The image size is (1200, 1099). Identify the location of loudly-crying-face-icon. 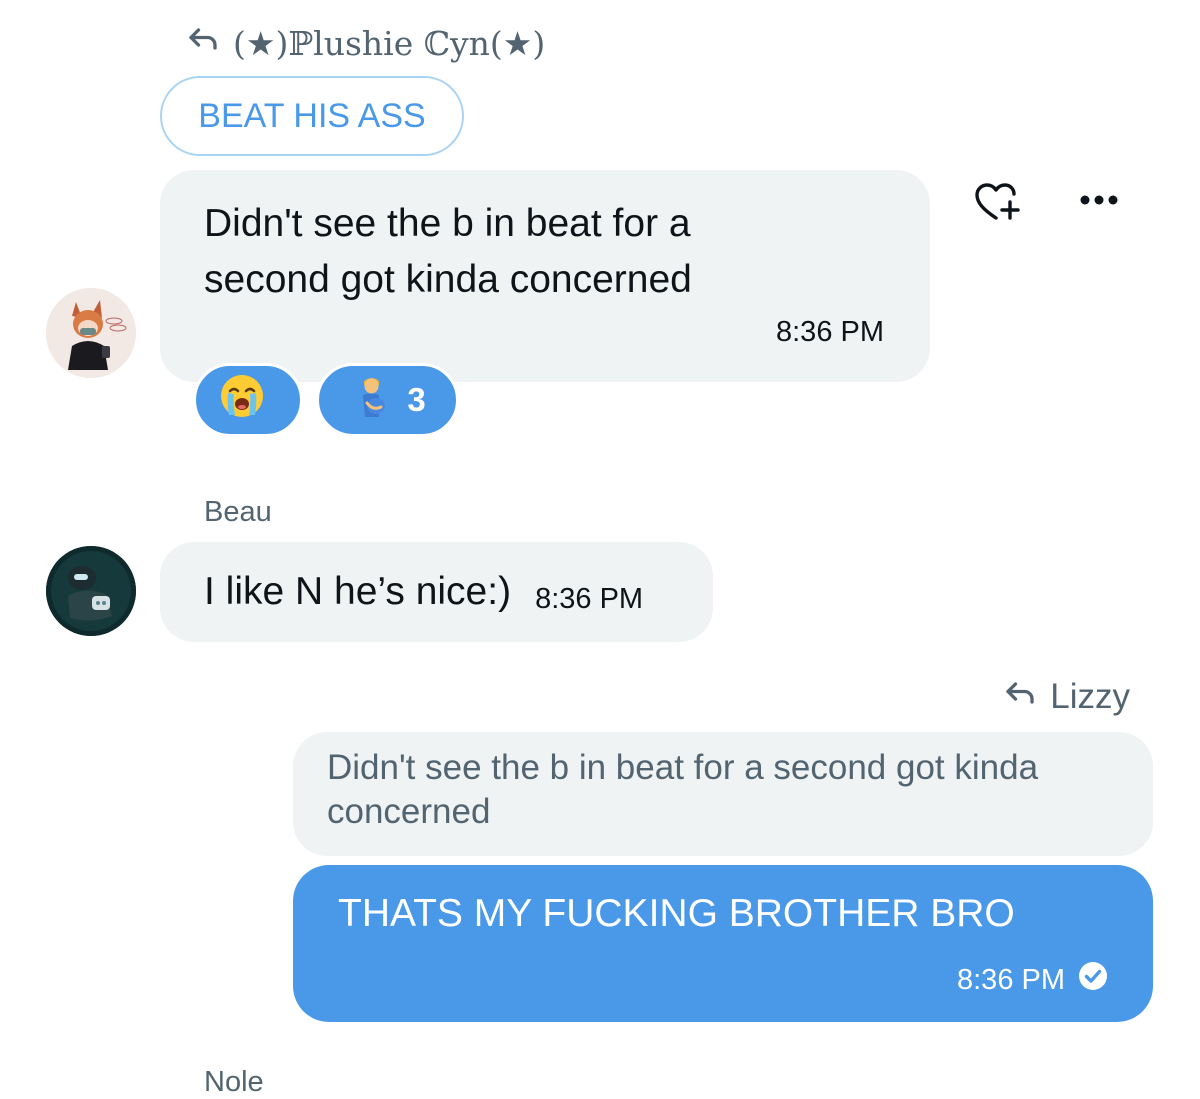
(242, 400).